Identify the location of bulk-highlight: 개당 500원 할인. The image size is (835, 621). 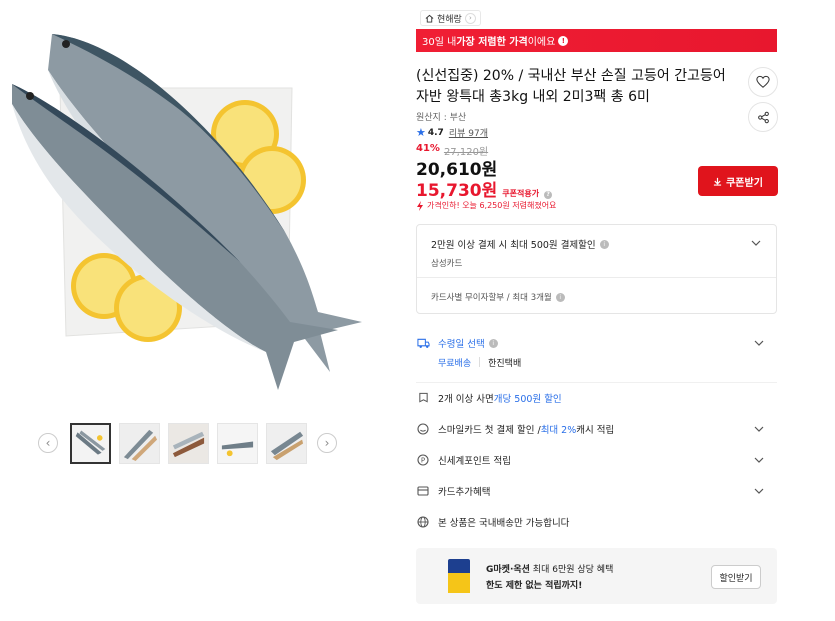
(527, 399).